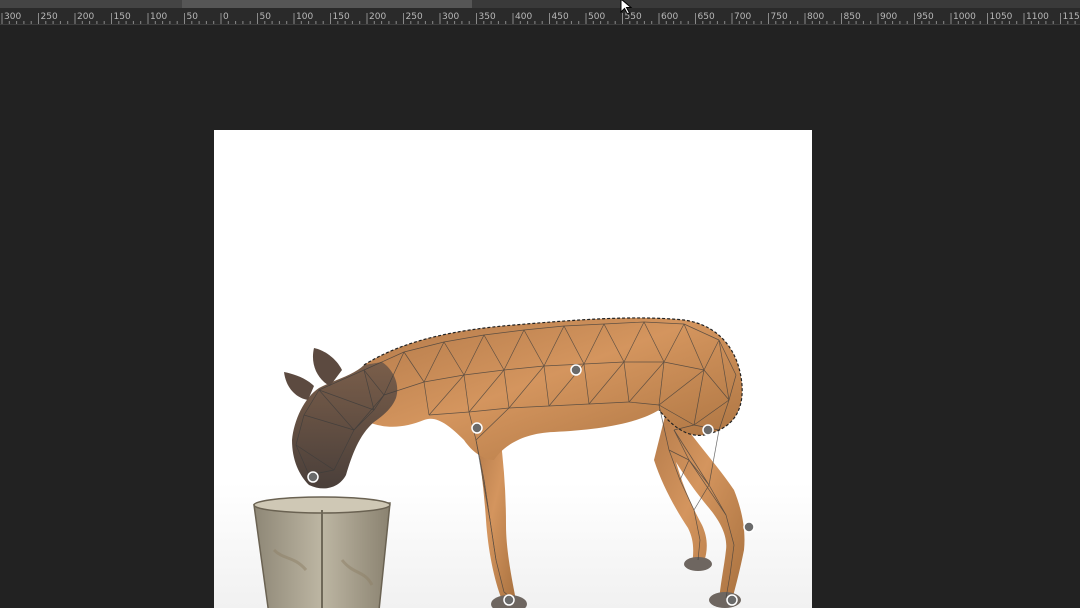 This screenshot has width=1080, height=608. What do you see at coordinates (1071, 17) in the screenshot?
I see `ruler-label: 115` at bounding box center [1071, 17].